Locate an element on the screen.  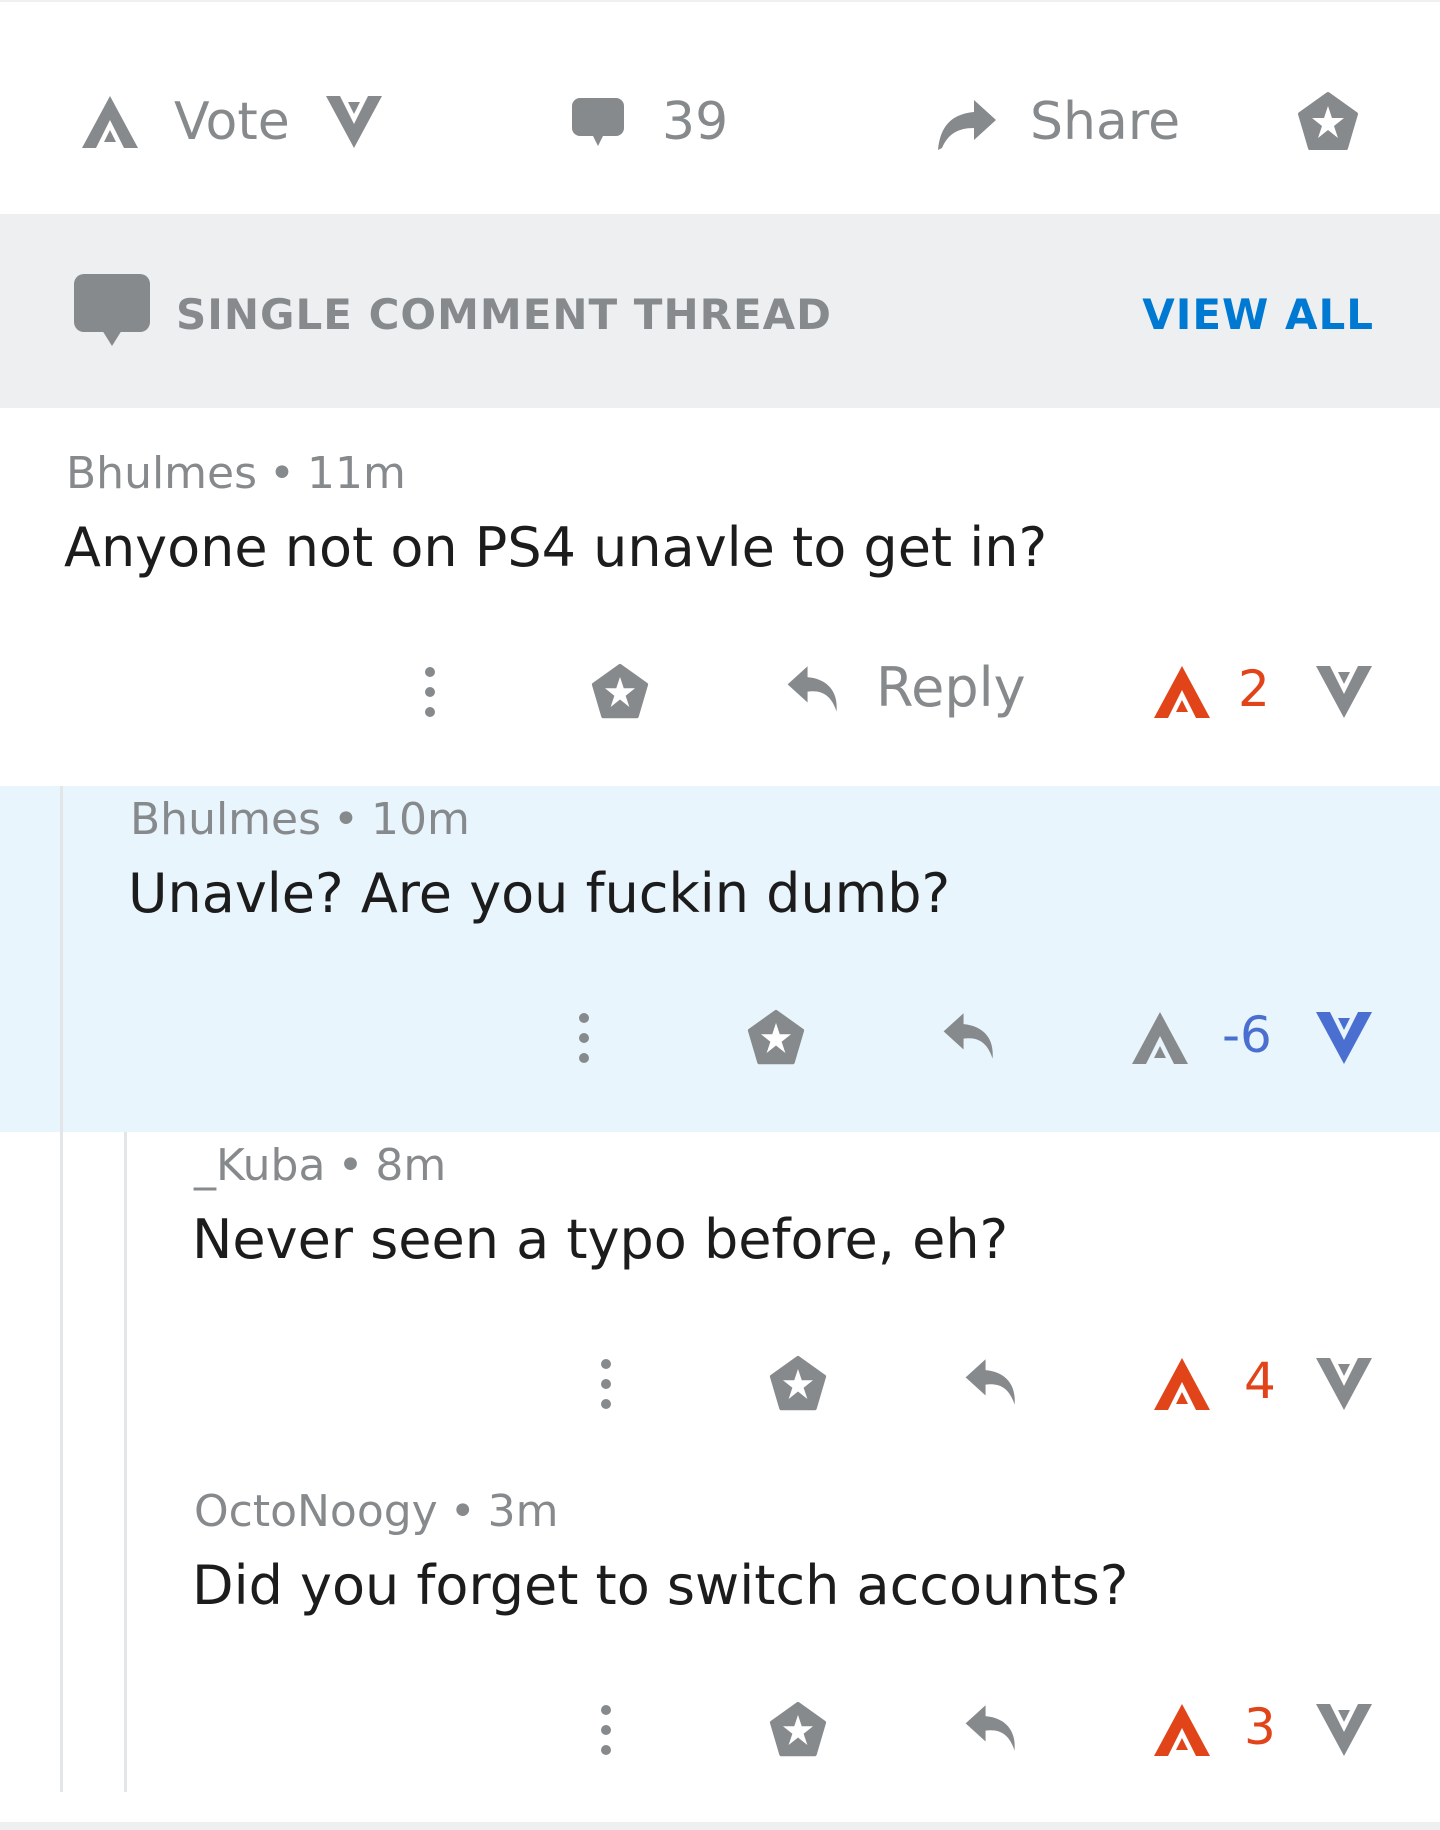
comments-button is located at coordinates (598, 122).